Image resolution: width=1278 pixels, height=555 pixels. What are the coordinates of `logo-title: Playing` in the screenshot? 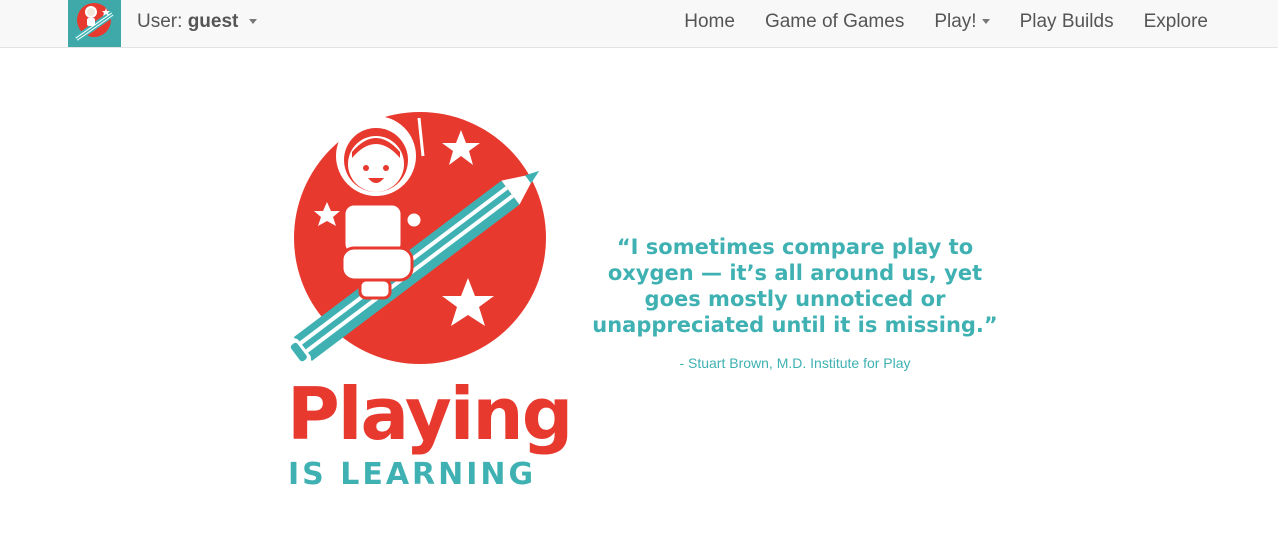 It's located at (430, 414).